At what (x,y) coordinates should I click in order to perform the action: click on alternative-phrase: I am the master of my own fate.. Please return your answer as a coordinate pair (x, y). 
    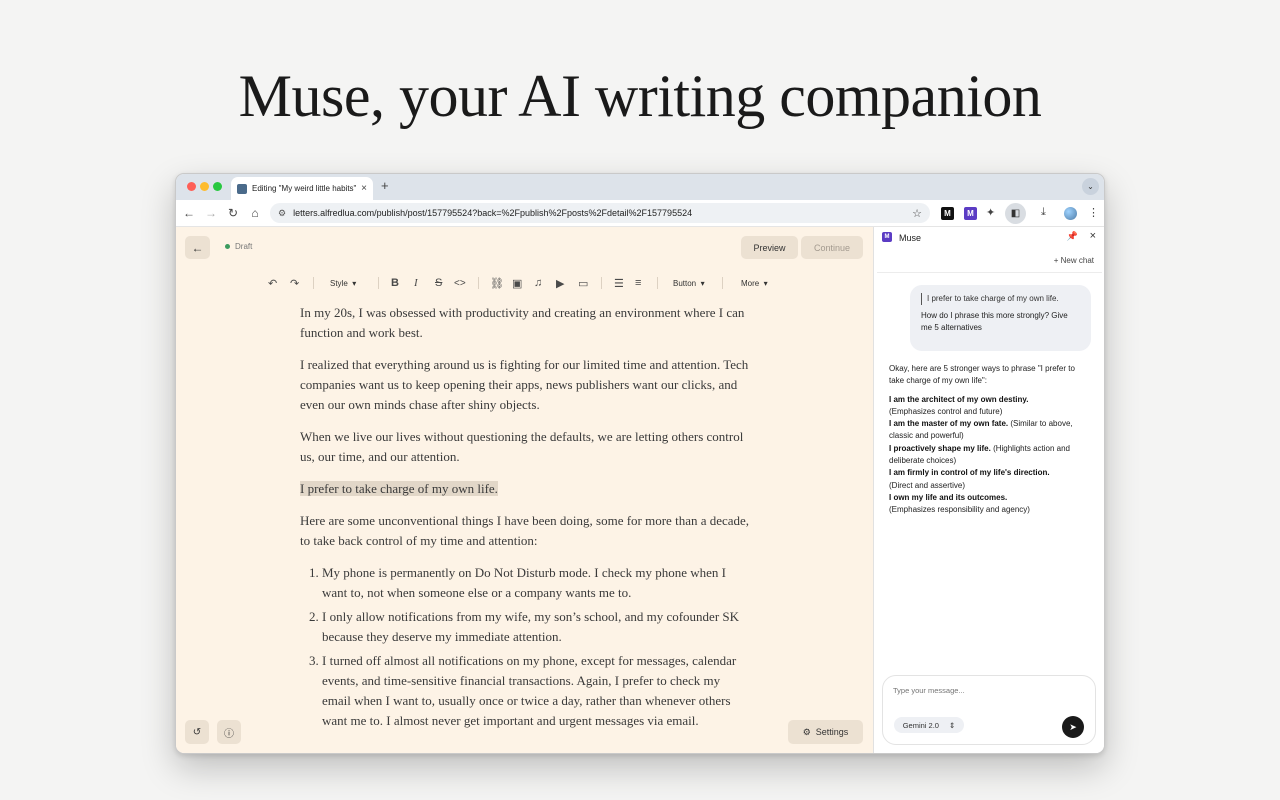
    Looking at the image, I should click on (949, 424).